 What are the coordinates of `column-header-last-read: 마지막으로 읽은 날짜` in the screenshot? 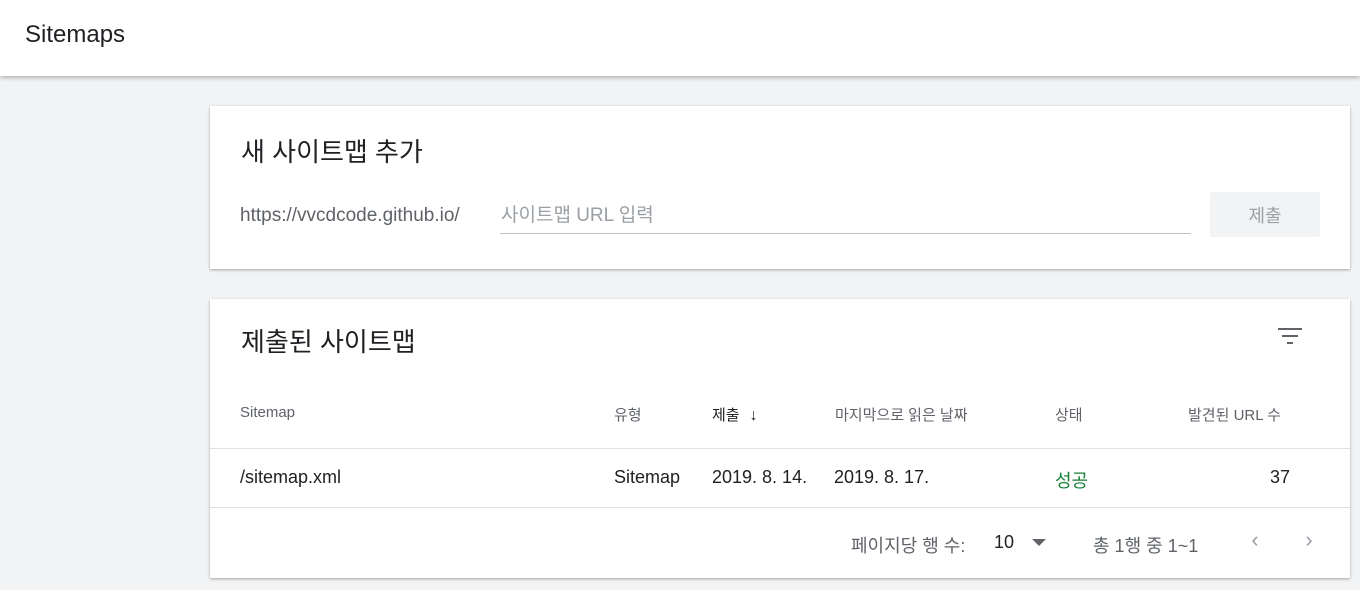 It's located at (901, 414).